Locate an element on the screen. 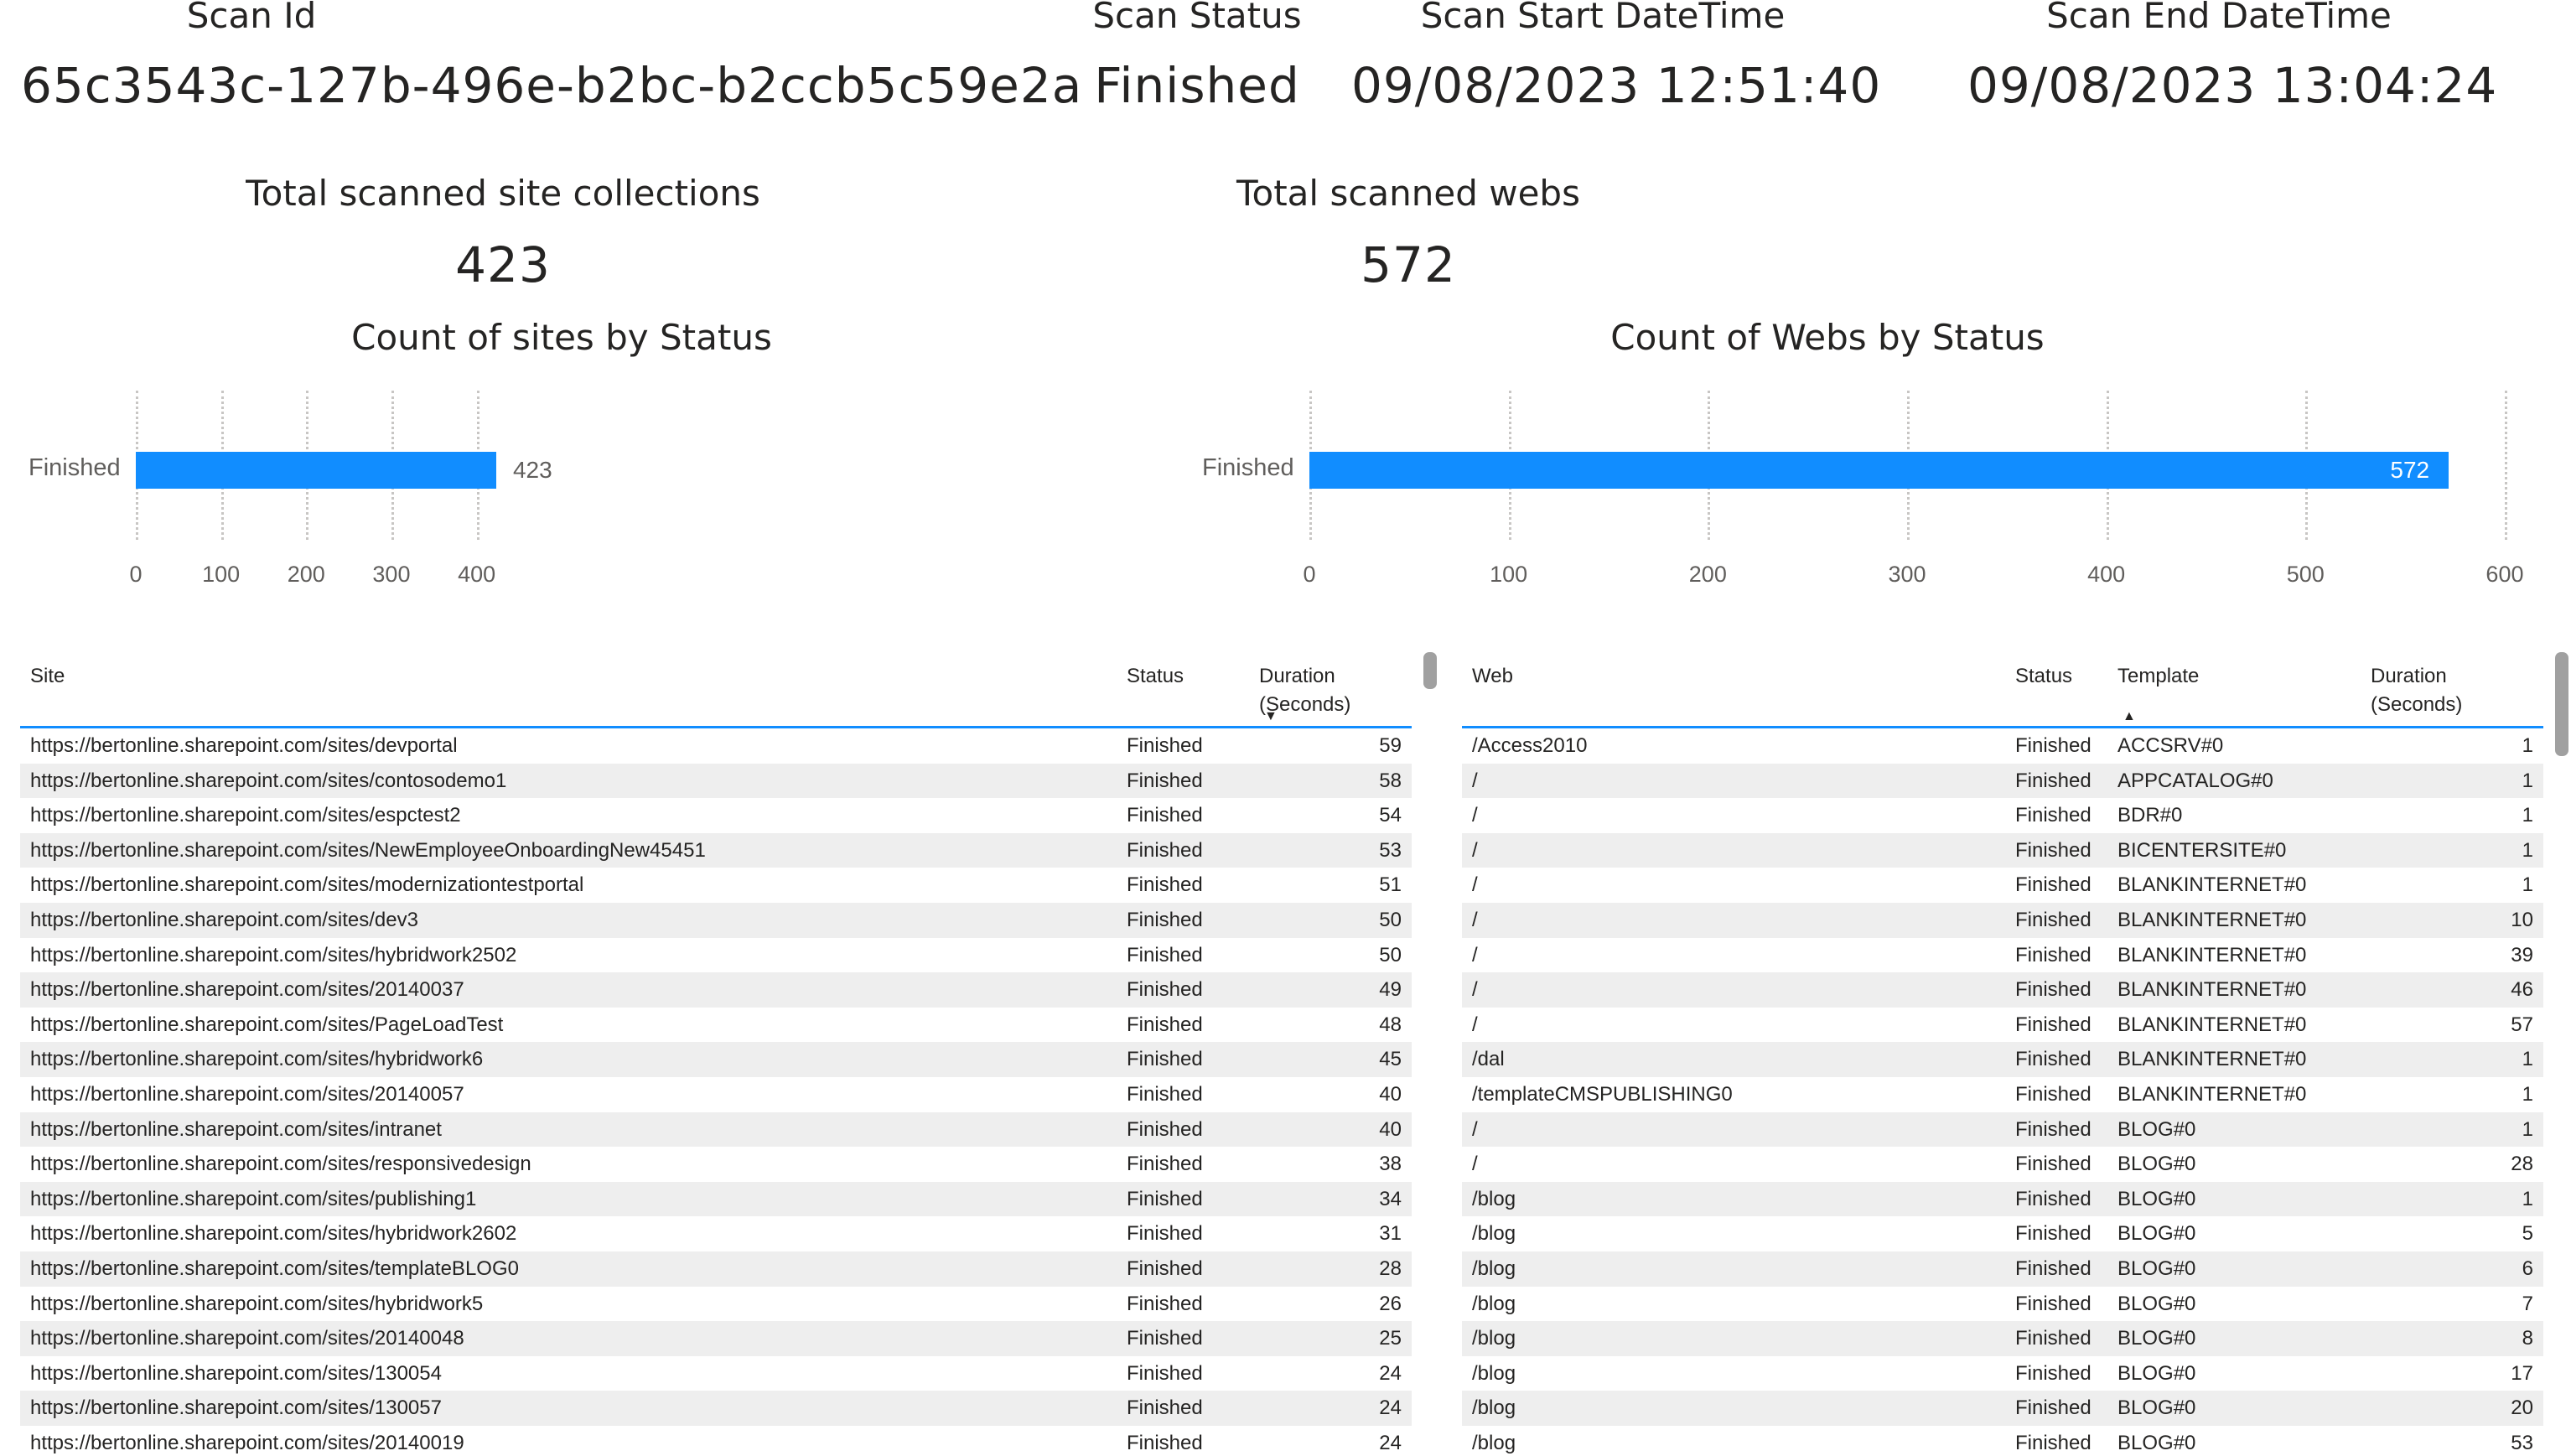 This screenshot has height=1456, width=2571. cell-duration: 26 is located at coordinates (1390, 1303).